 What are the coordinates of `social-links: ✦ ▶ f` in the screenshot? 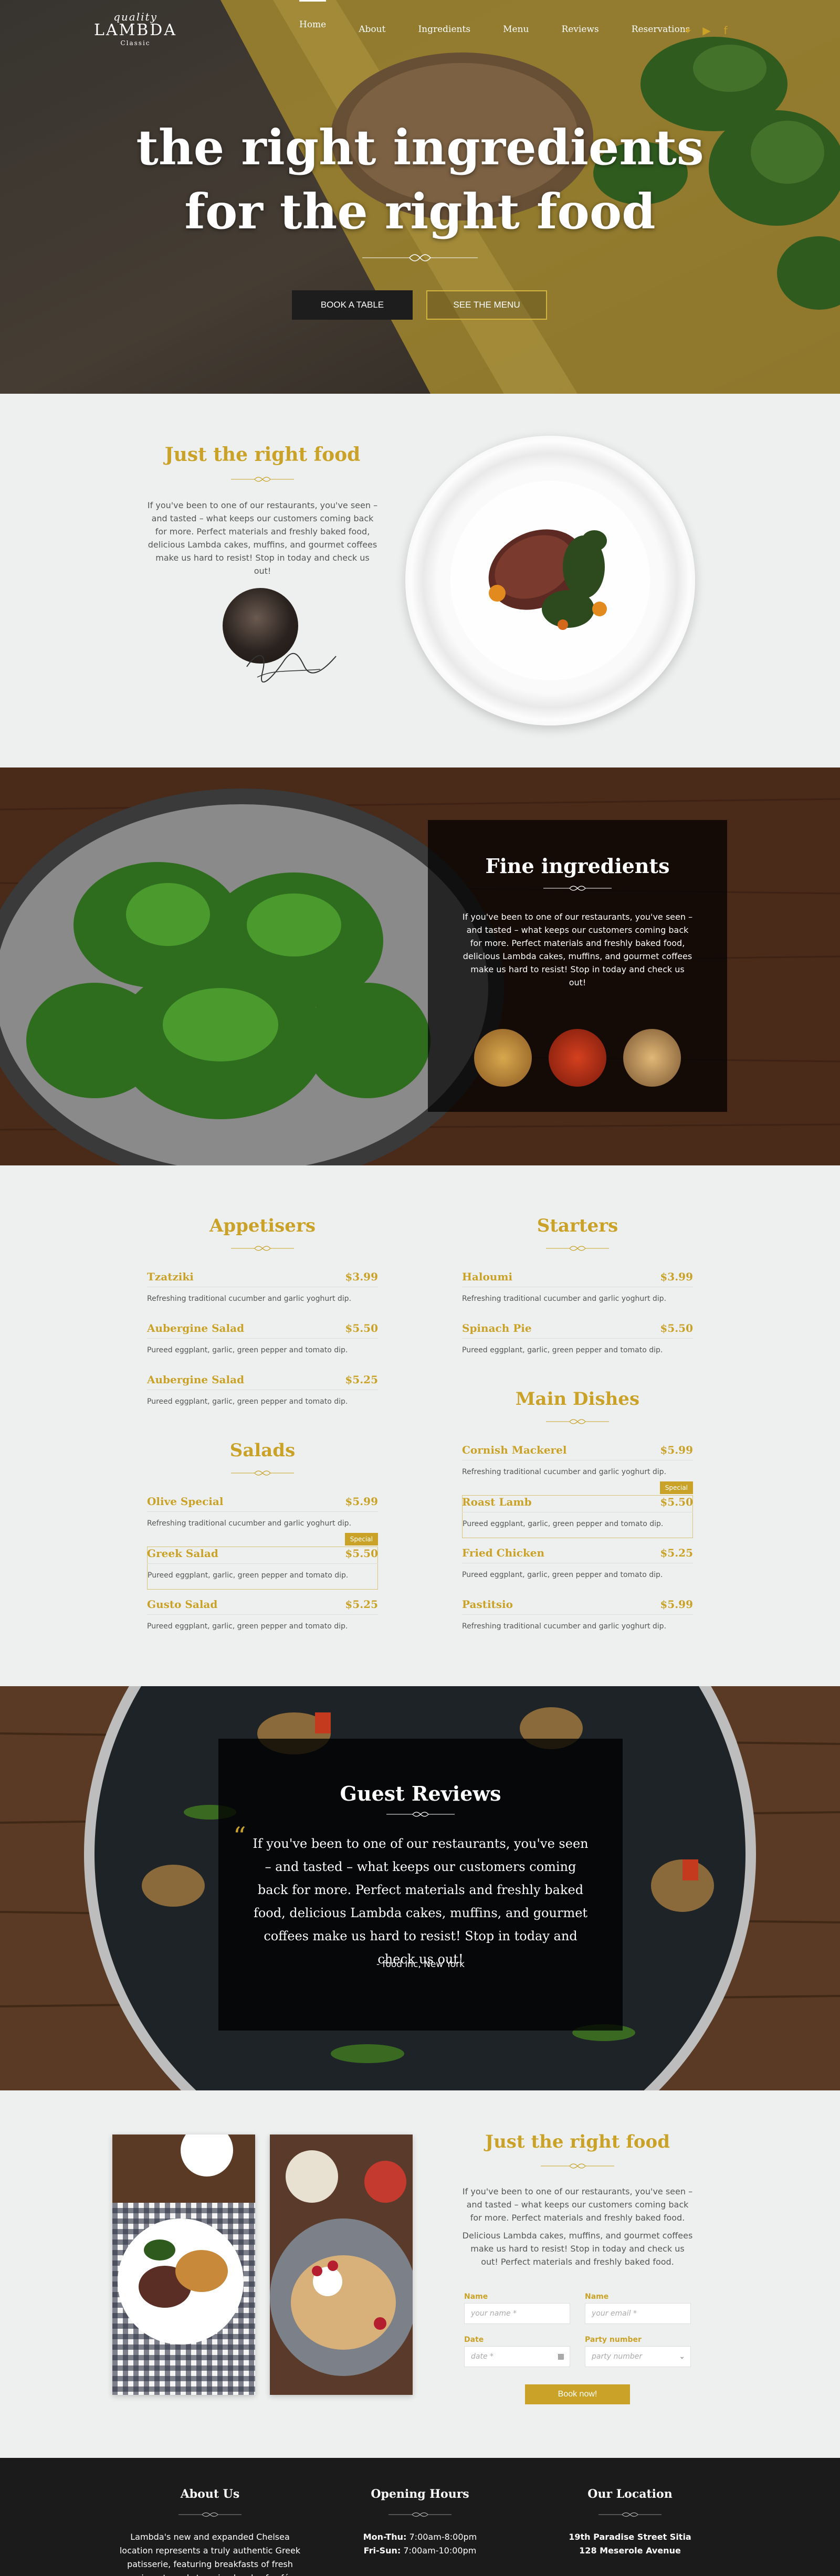 It's located at (706, 30).